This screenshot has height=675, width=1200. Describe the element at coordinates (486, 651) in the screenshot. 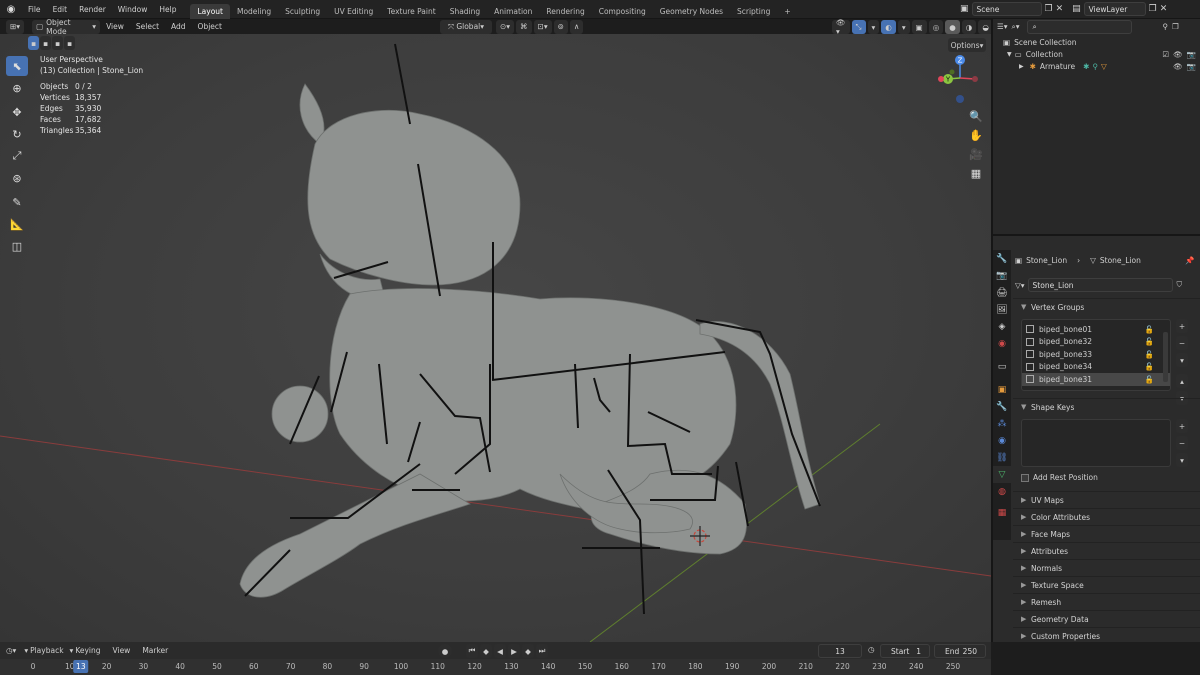

I see `prev-keyframe-icon: ◆` at that location.